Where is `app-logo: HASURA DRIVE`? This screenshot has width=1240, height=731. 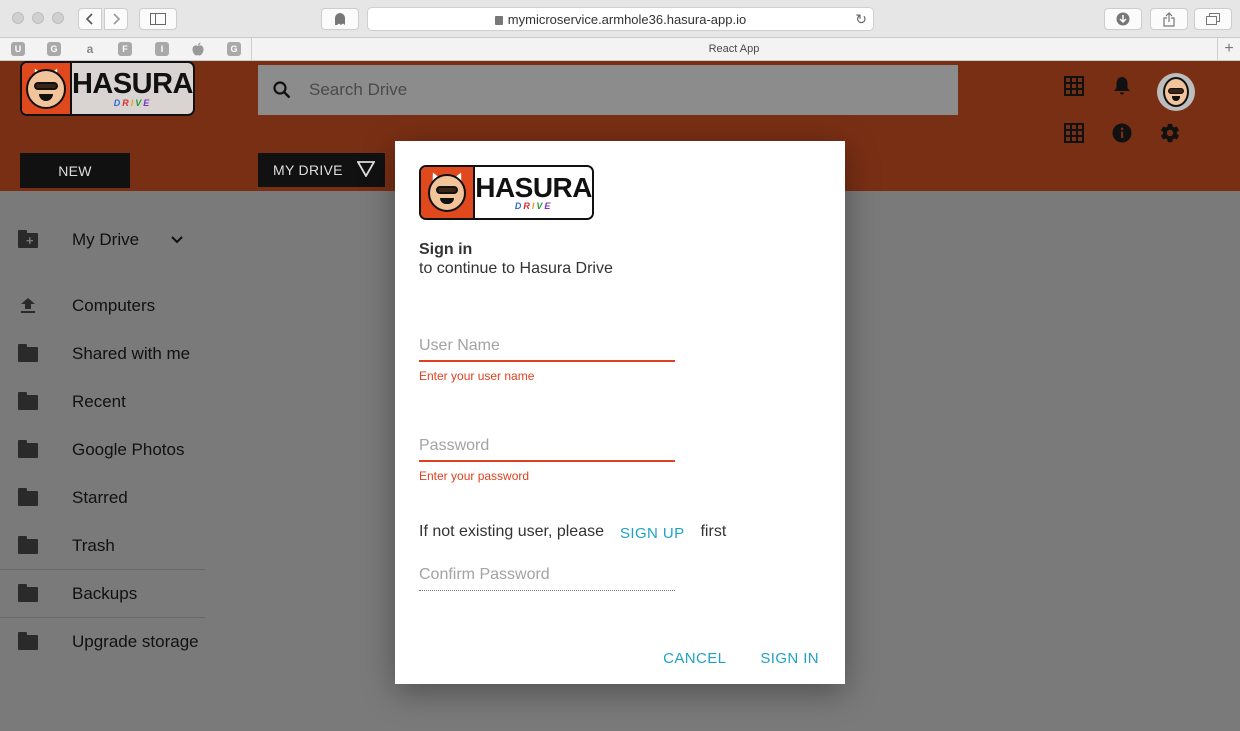 app-logo: HASURA DRIVE is located at coordinates (107, 88).